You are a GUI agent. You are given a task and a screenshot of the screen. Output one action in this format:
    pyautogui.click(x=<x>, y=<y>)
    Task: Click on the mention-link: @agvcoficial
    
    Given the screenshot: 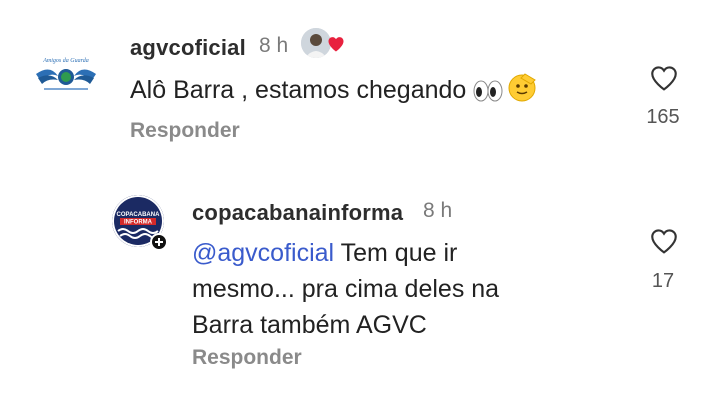 What is the action you would take?
    pyautogui.click(x=263, y=253)
    